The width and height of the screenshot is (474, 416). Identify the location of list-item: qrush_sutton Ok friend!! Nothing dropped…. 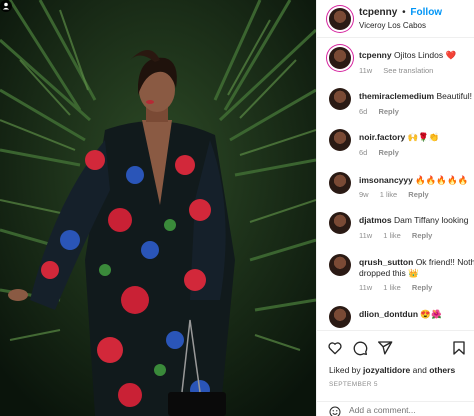
(395, 277).